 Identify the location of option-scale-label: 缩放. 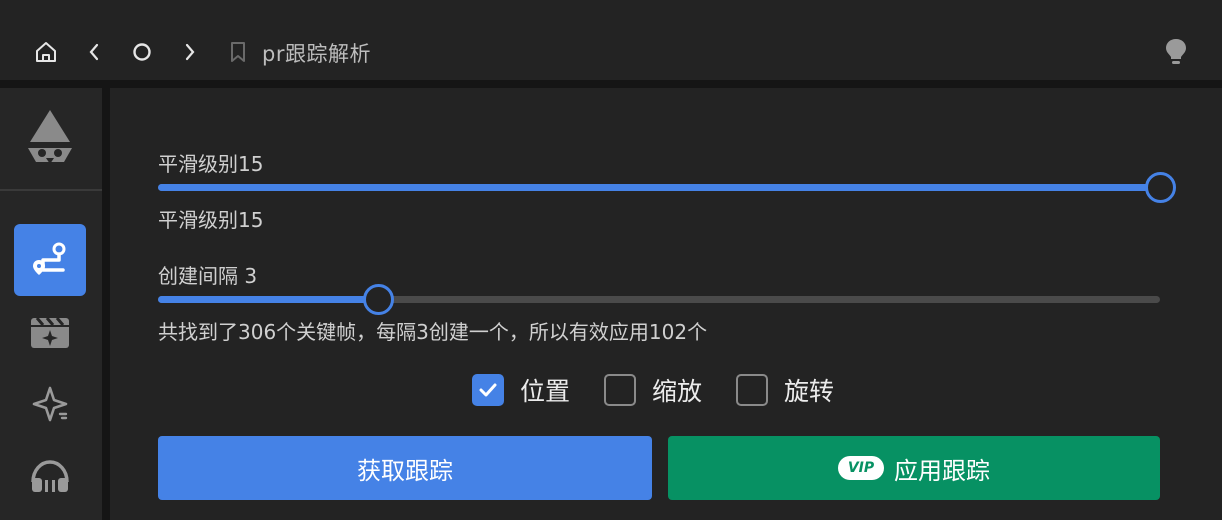
(677, 391).